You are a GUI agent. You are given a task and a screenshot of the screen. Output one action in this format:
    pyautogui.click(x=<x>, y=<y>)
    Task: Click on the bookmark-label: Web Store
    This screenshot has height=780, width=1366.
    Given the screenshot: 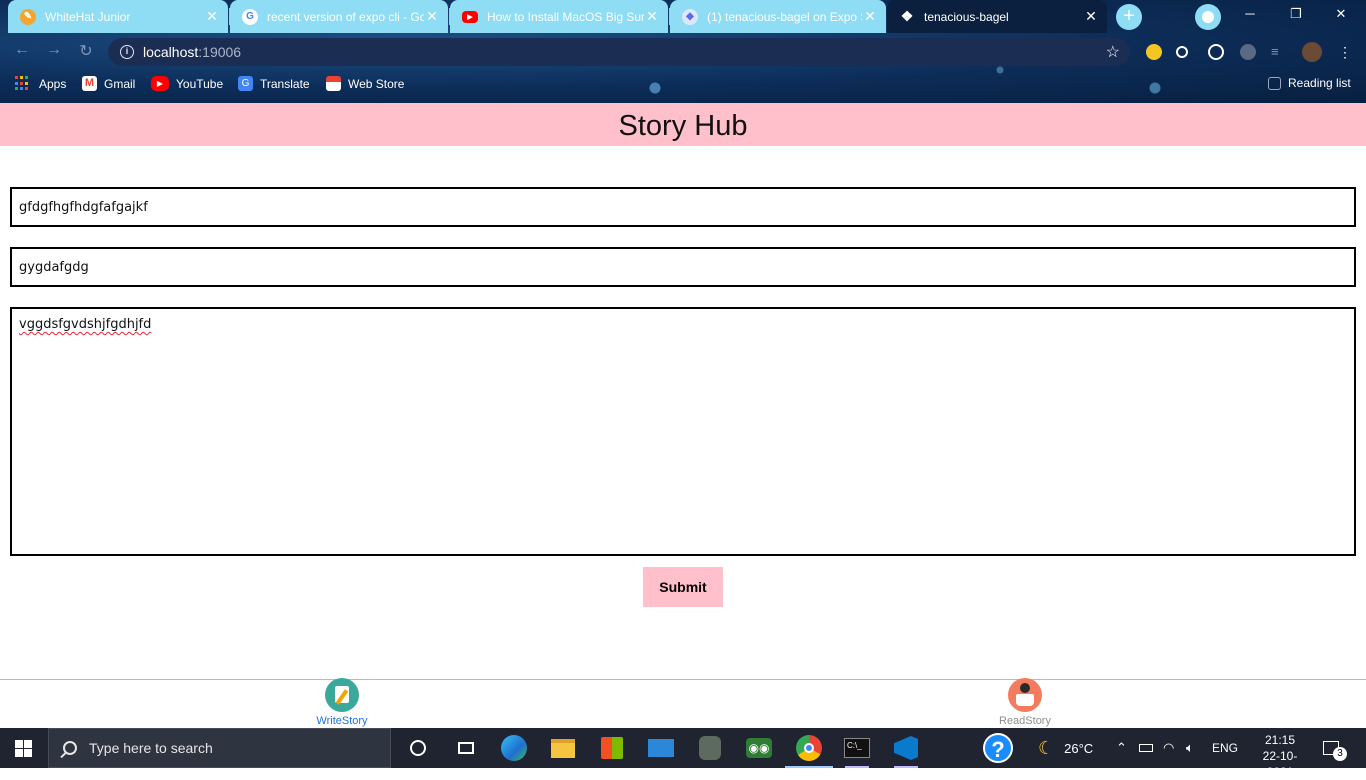 What is the action you would take?
    pyautogui.click(x=376, y=83)
    